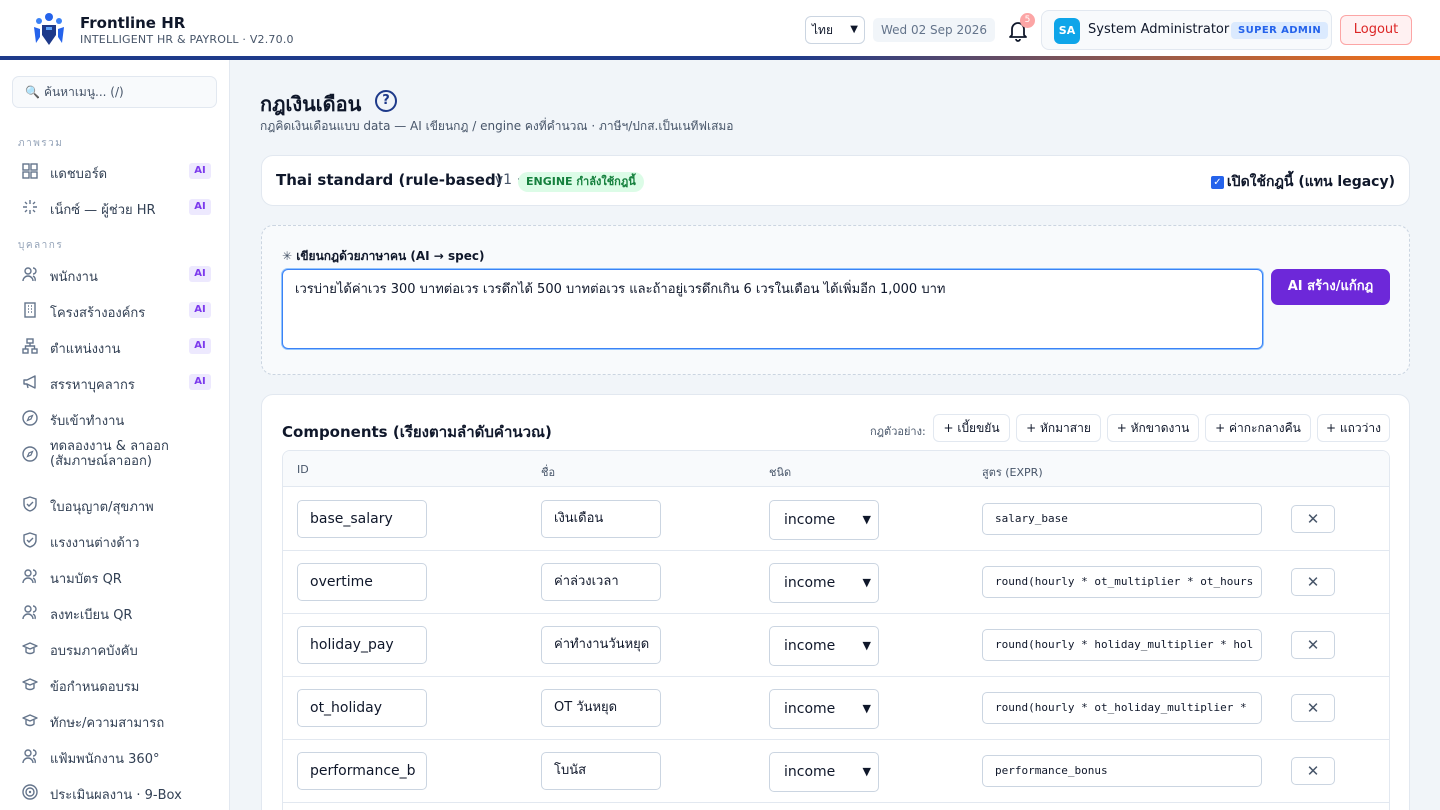 The image size is (1440, 810). What do you see at coordinates (1122, 771) in the screenshot?
I see `component-expr-input: performance_bonus` at bounding box center [1122, 771].